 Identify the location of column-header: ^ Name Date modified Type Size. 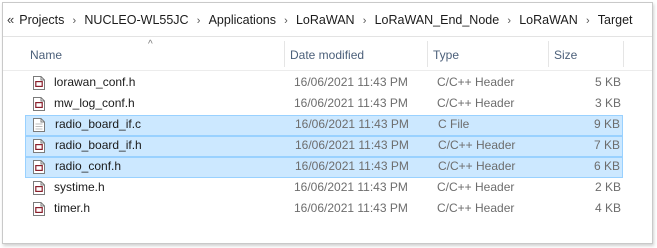
(327, 54).